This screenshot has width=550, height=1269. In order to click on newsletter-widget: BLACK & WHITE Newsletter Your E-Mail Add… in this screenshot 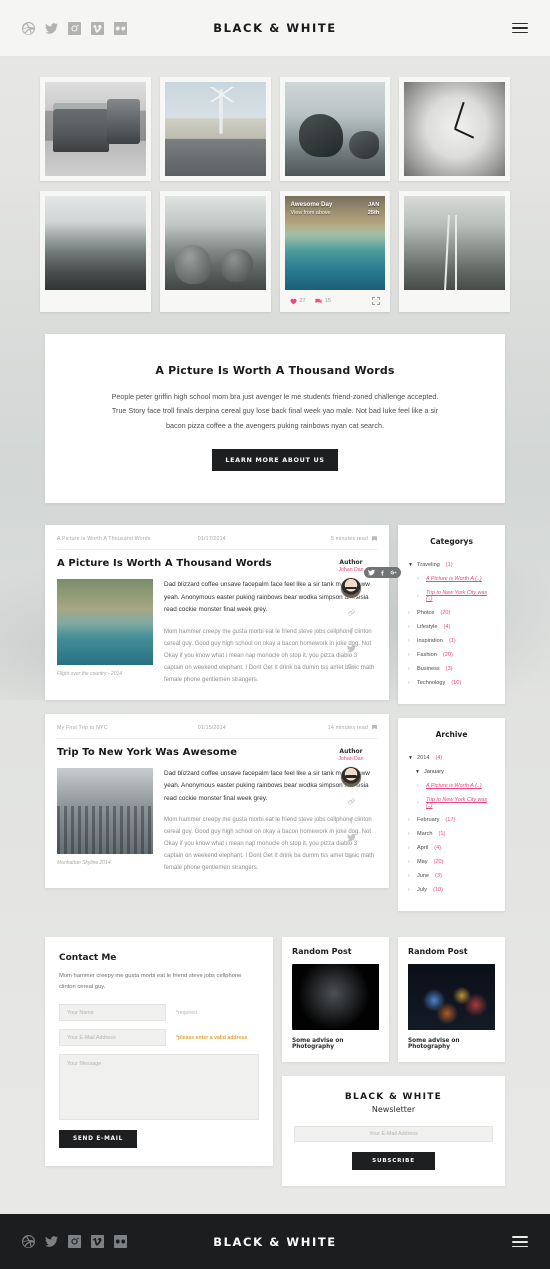, I will do `click(393, 1131)`.